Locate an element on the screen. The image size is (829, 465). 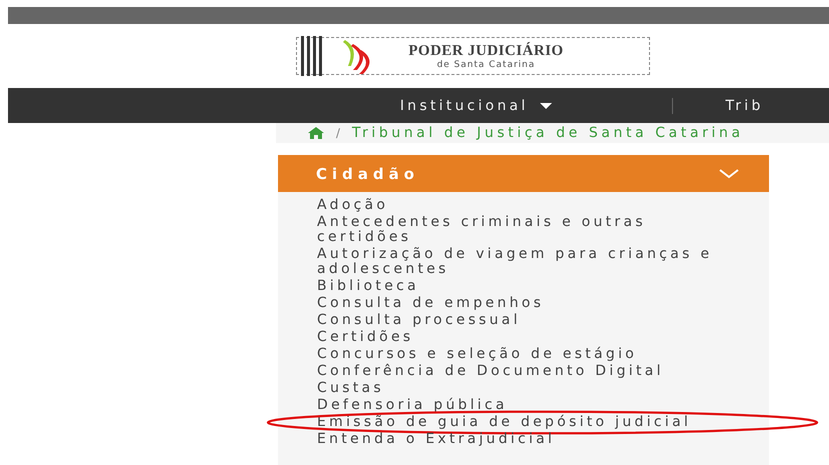
home-icon is located at coordinates (316, 133).